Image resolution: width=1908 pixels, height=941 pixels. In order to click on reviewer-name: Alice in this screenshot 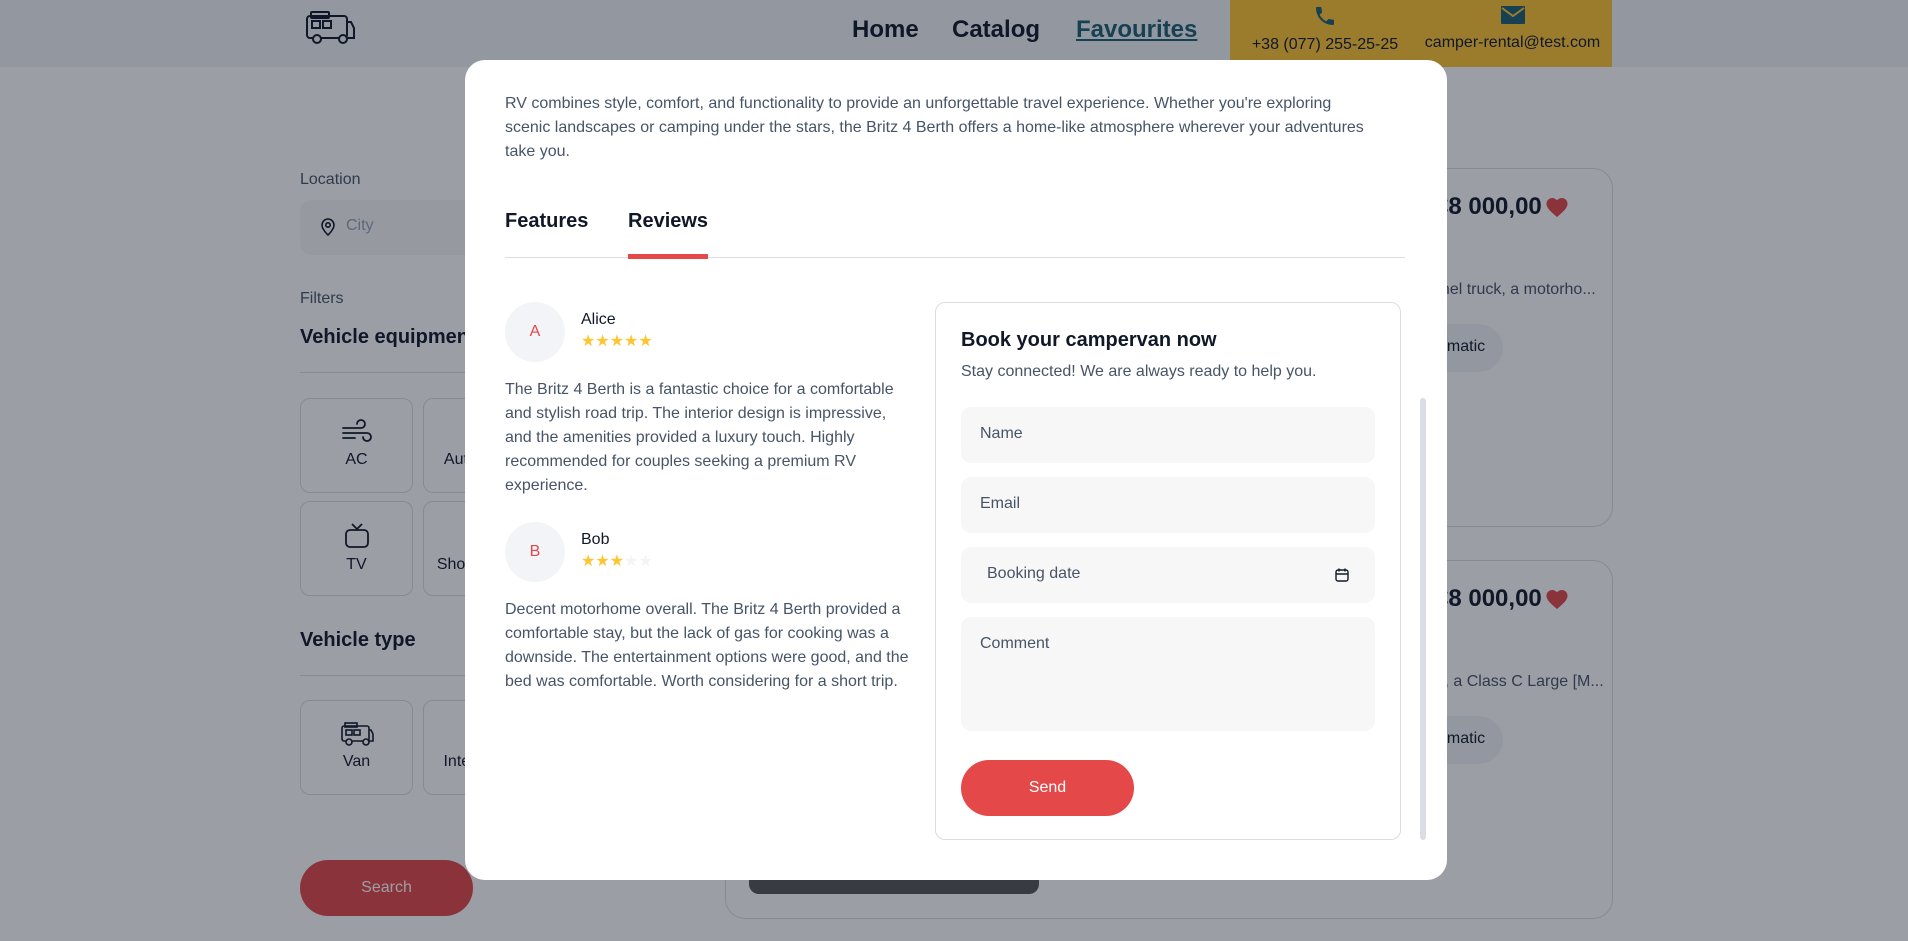, I will do `click(598, 319)`.